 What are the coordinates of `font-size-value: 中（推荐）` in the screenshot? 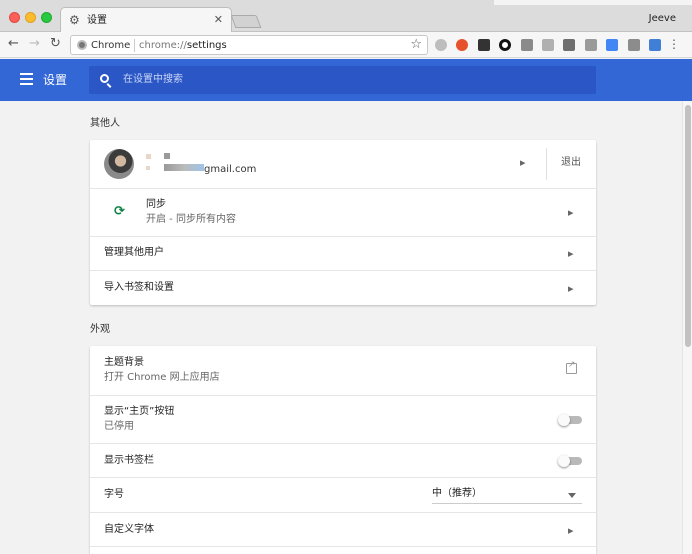 It's located at (457, 493).